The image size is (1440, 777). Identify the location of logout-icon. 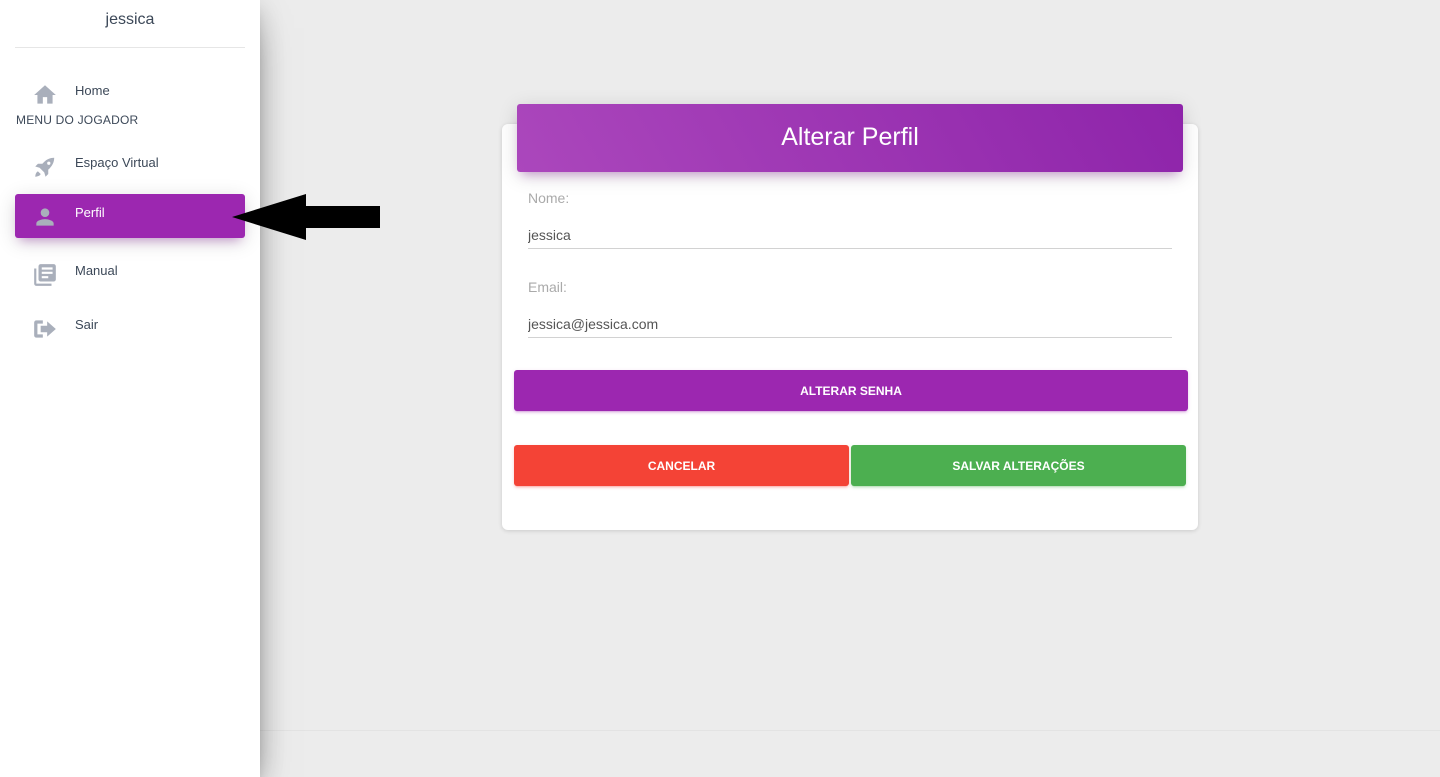
(45, 329).